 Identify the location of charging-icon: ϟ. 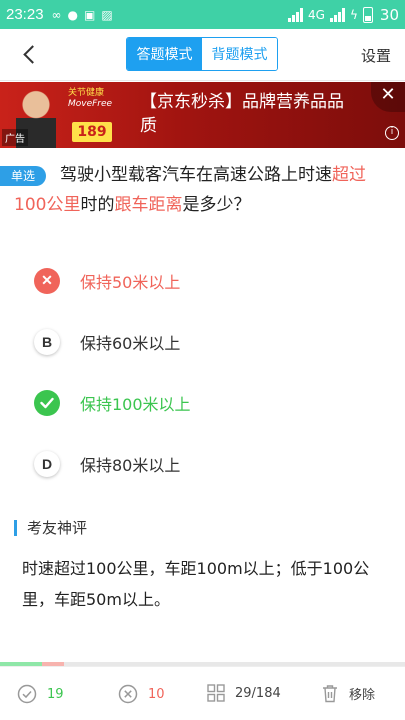
(353, 14).